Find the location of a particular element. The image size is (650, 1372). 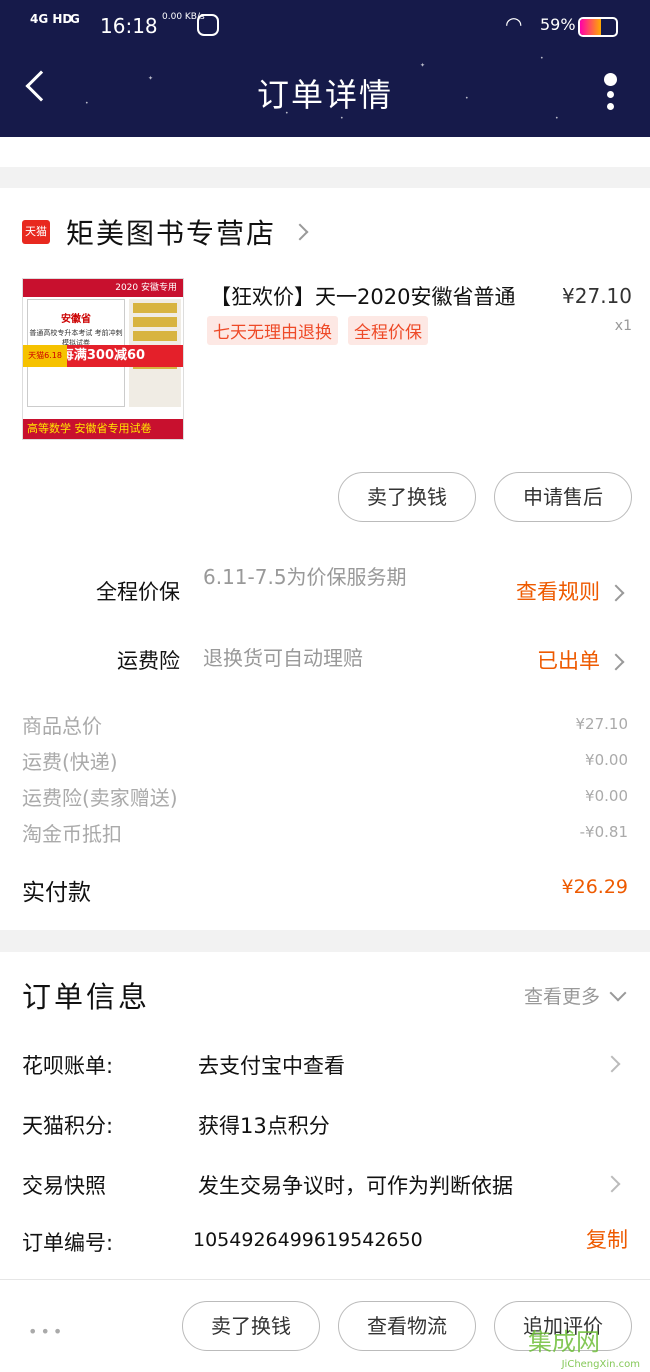

tag-price-protect: 全程价保 is located at coordinates (388, 330).